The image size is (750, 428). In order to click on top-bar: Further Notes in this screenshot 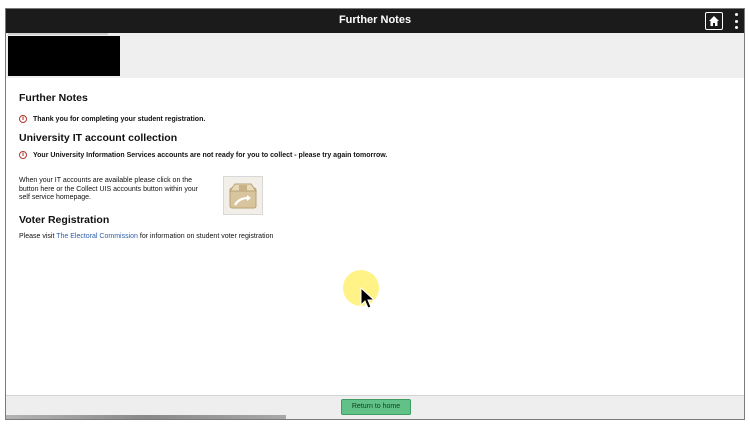, I will do `click(375, 21)`.